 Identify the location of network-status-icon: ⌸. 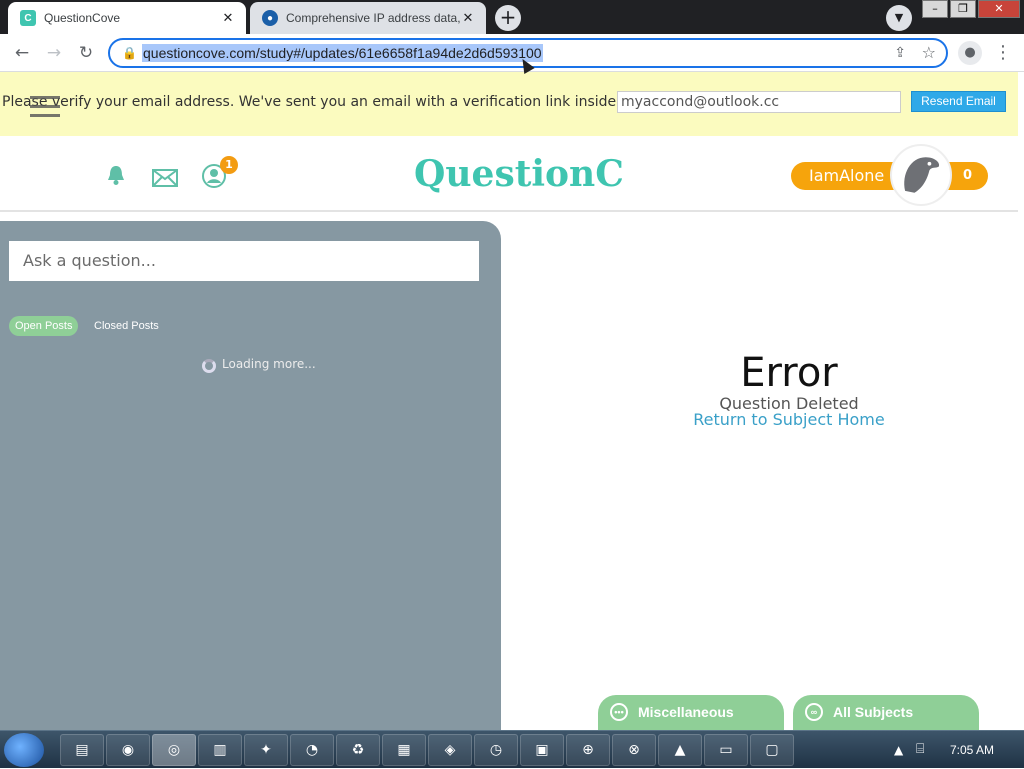
(920, 749).